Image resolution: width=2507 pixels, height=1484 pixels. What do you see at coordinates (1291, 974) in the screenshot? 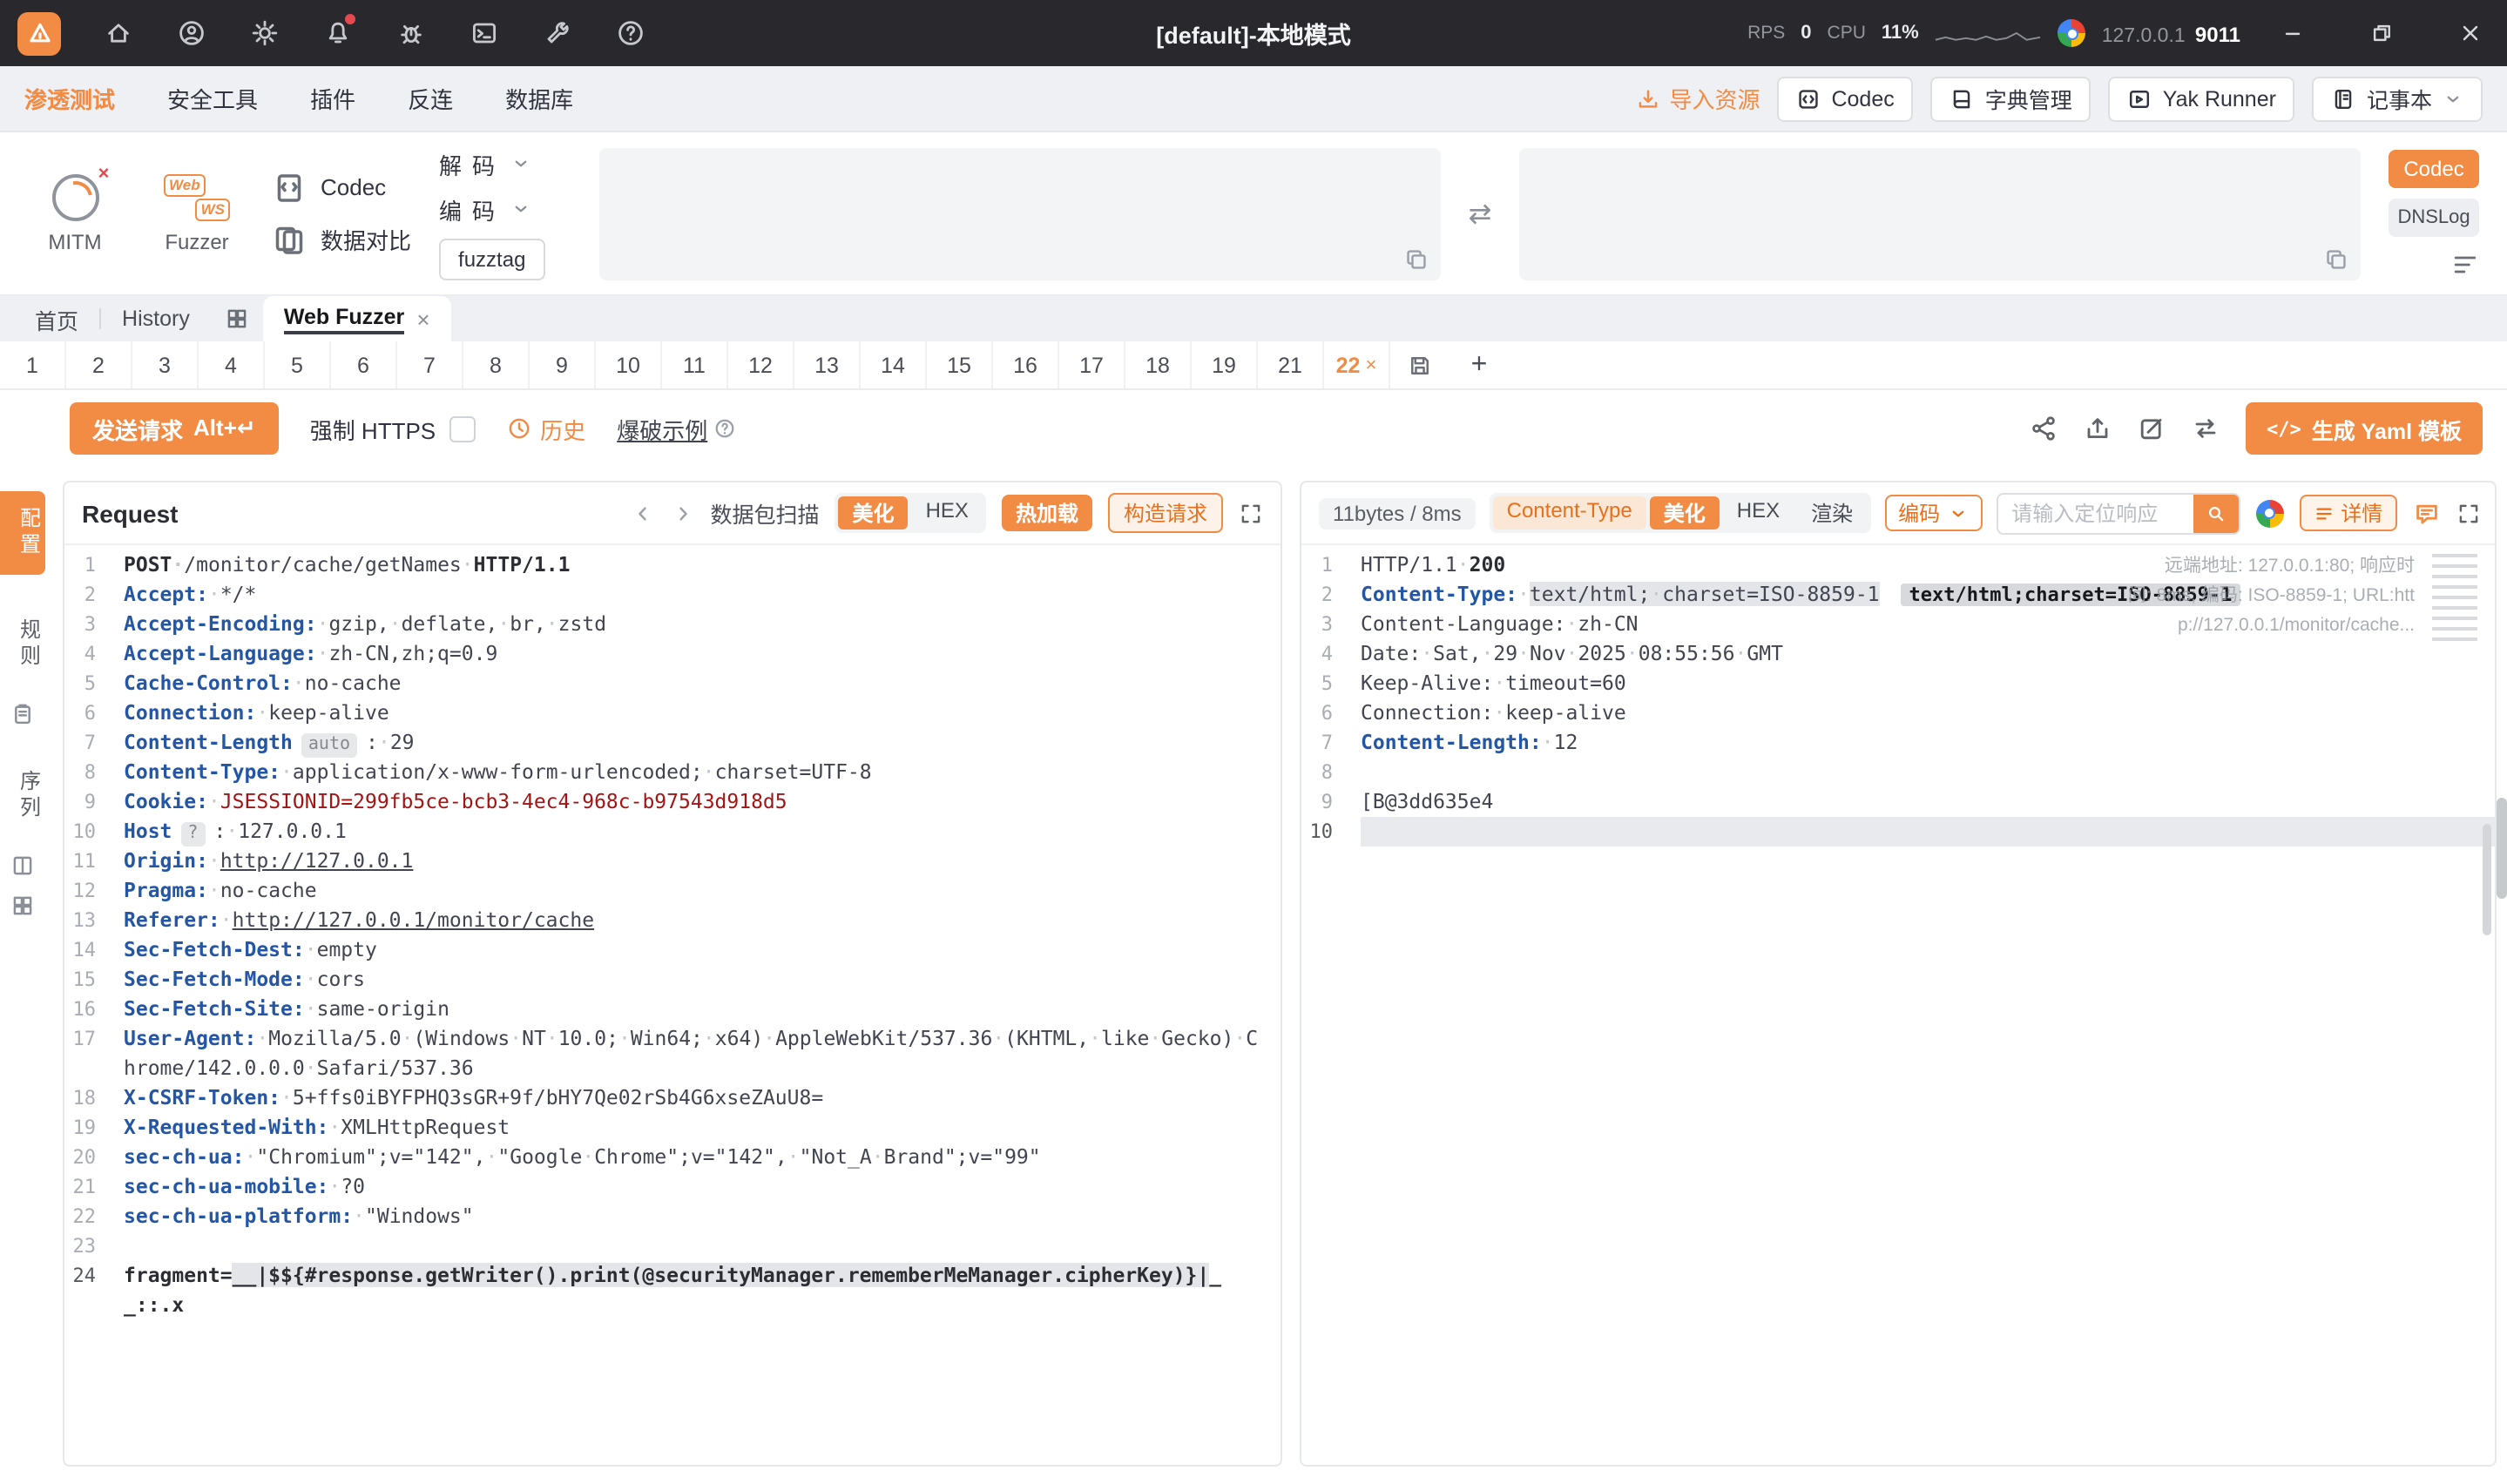
I see `panel-splitter` at bounding box center [1291, 974].